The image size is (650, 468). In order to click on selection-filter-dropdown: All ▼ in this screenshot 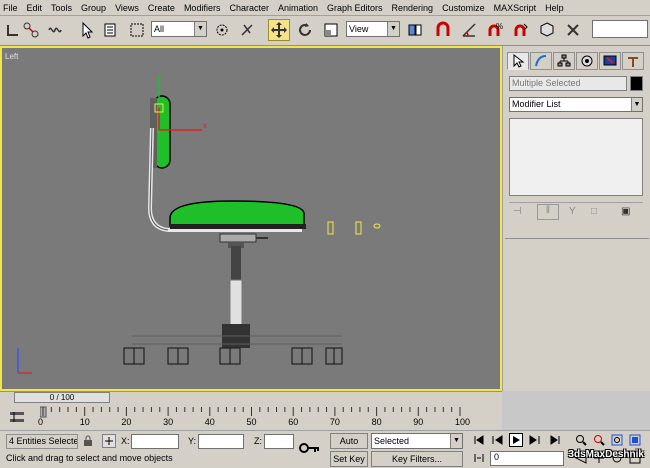, I will do `click(179, 29)`.